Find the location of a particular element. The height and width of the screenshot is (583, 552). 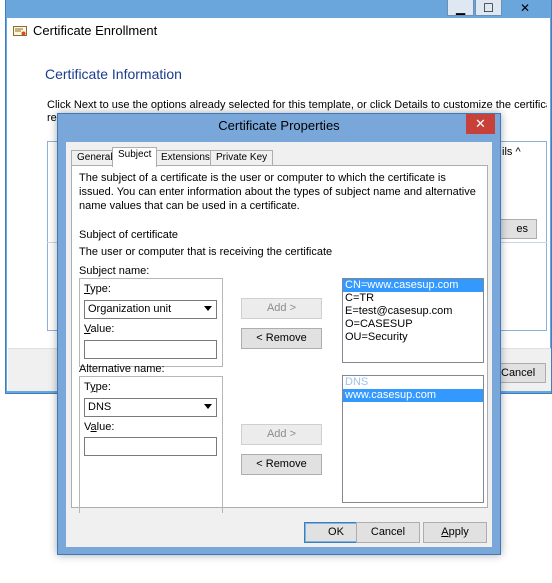

subject-value-input is located at coordinates (150, 349).